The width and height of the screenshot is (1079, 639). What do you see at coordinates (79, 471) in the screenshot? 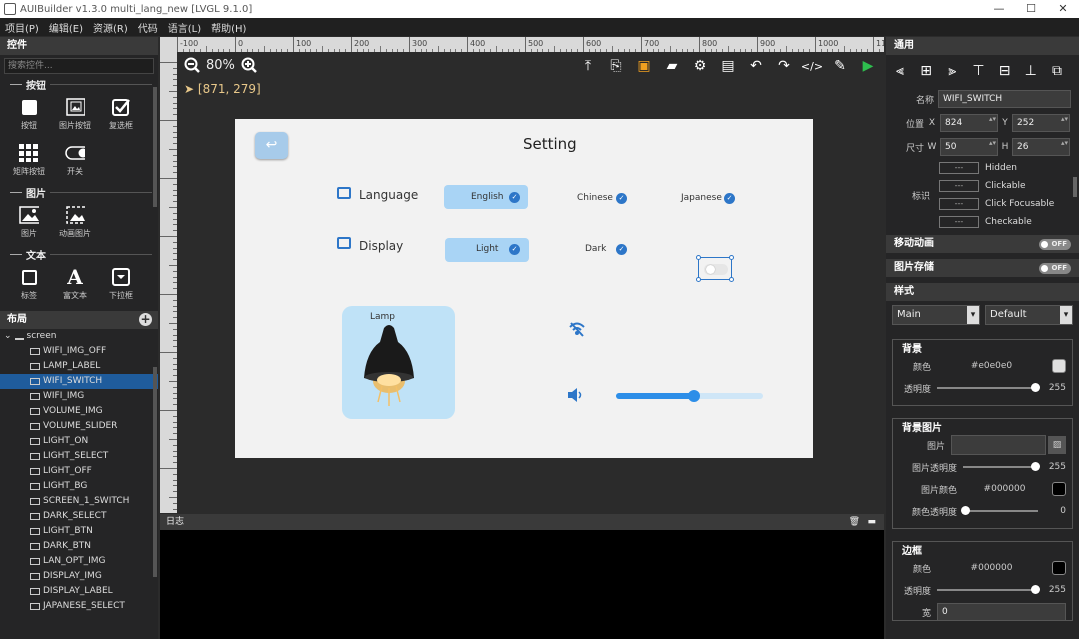
I see `tree-item: LIGHT_OFF` at bounding box center [79, 471].